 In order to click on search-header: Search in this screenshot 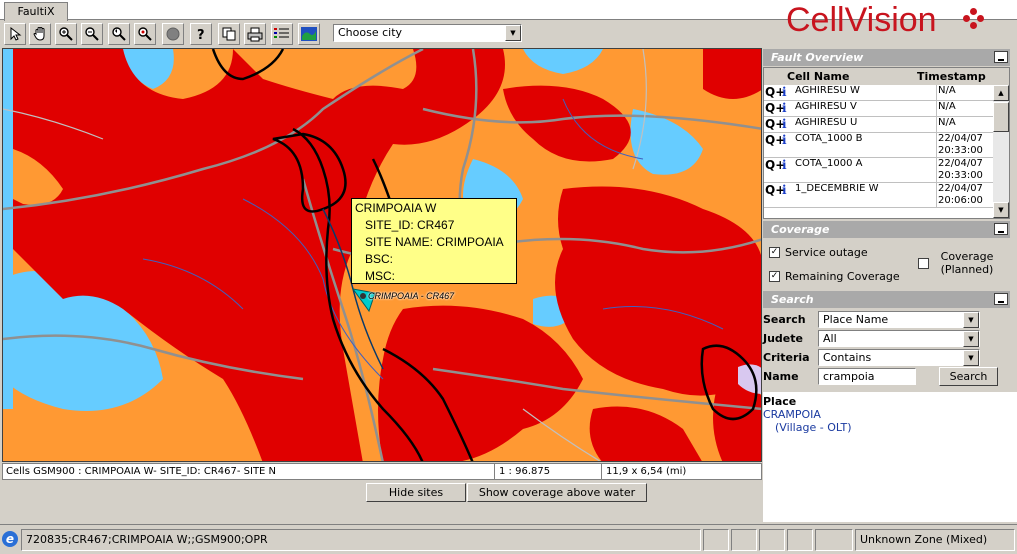, I will do `click(886, 299)`.